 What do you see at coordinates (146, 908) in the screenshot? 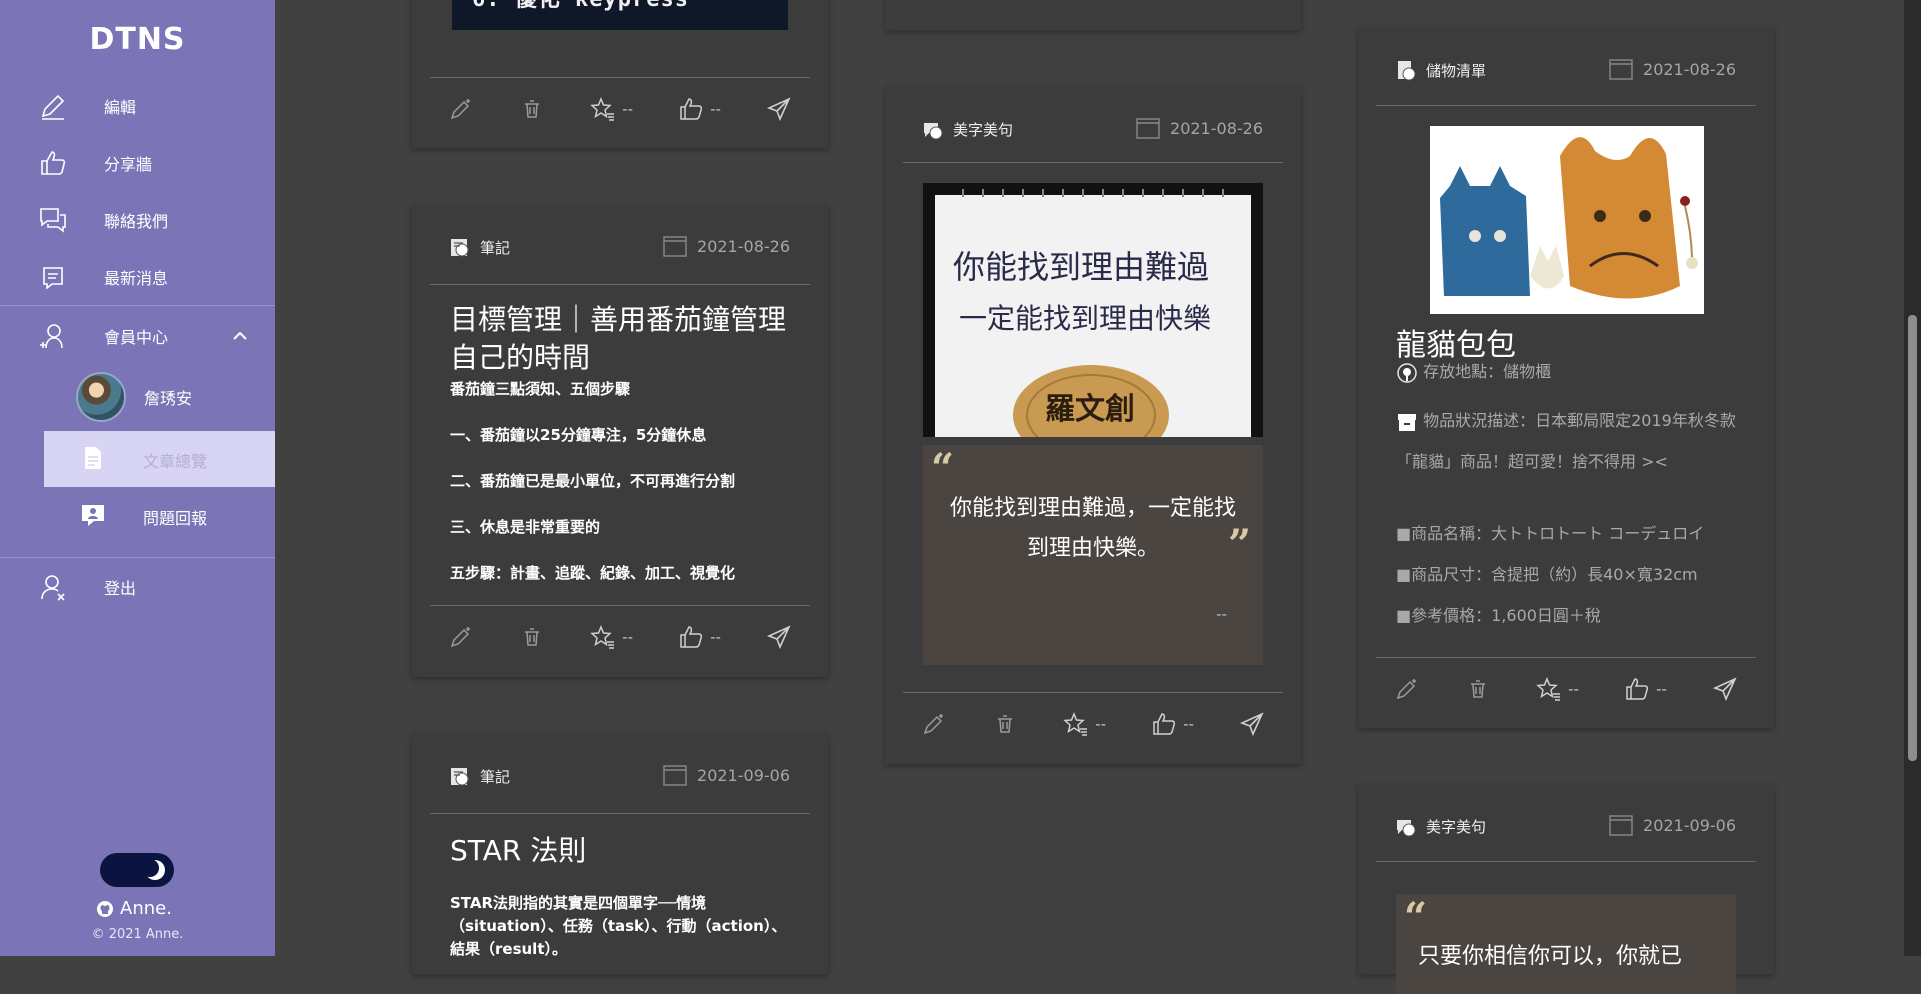
I see `footer-user-name: Anne.` at bounding box center [146, 908].